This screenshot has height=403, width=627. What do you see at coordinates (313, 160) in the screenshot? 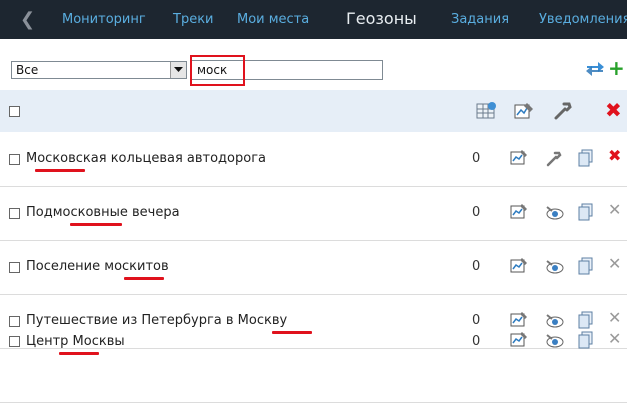
I see `list-item: Московская кольцевая автодорога 0 ✖` at bounding box center [313, 160].